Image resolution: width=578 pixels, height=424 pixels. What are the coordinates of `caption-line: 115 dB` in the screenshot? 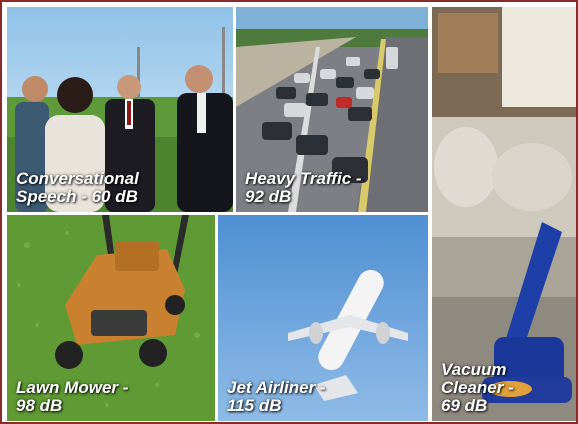 It's located at (254, 405).